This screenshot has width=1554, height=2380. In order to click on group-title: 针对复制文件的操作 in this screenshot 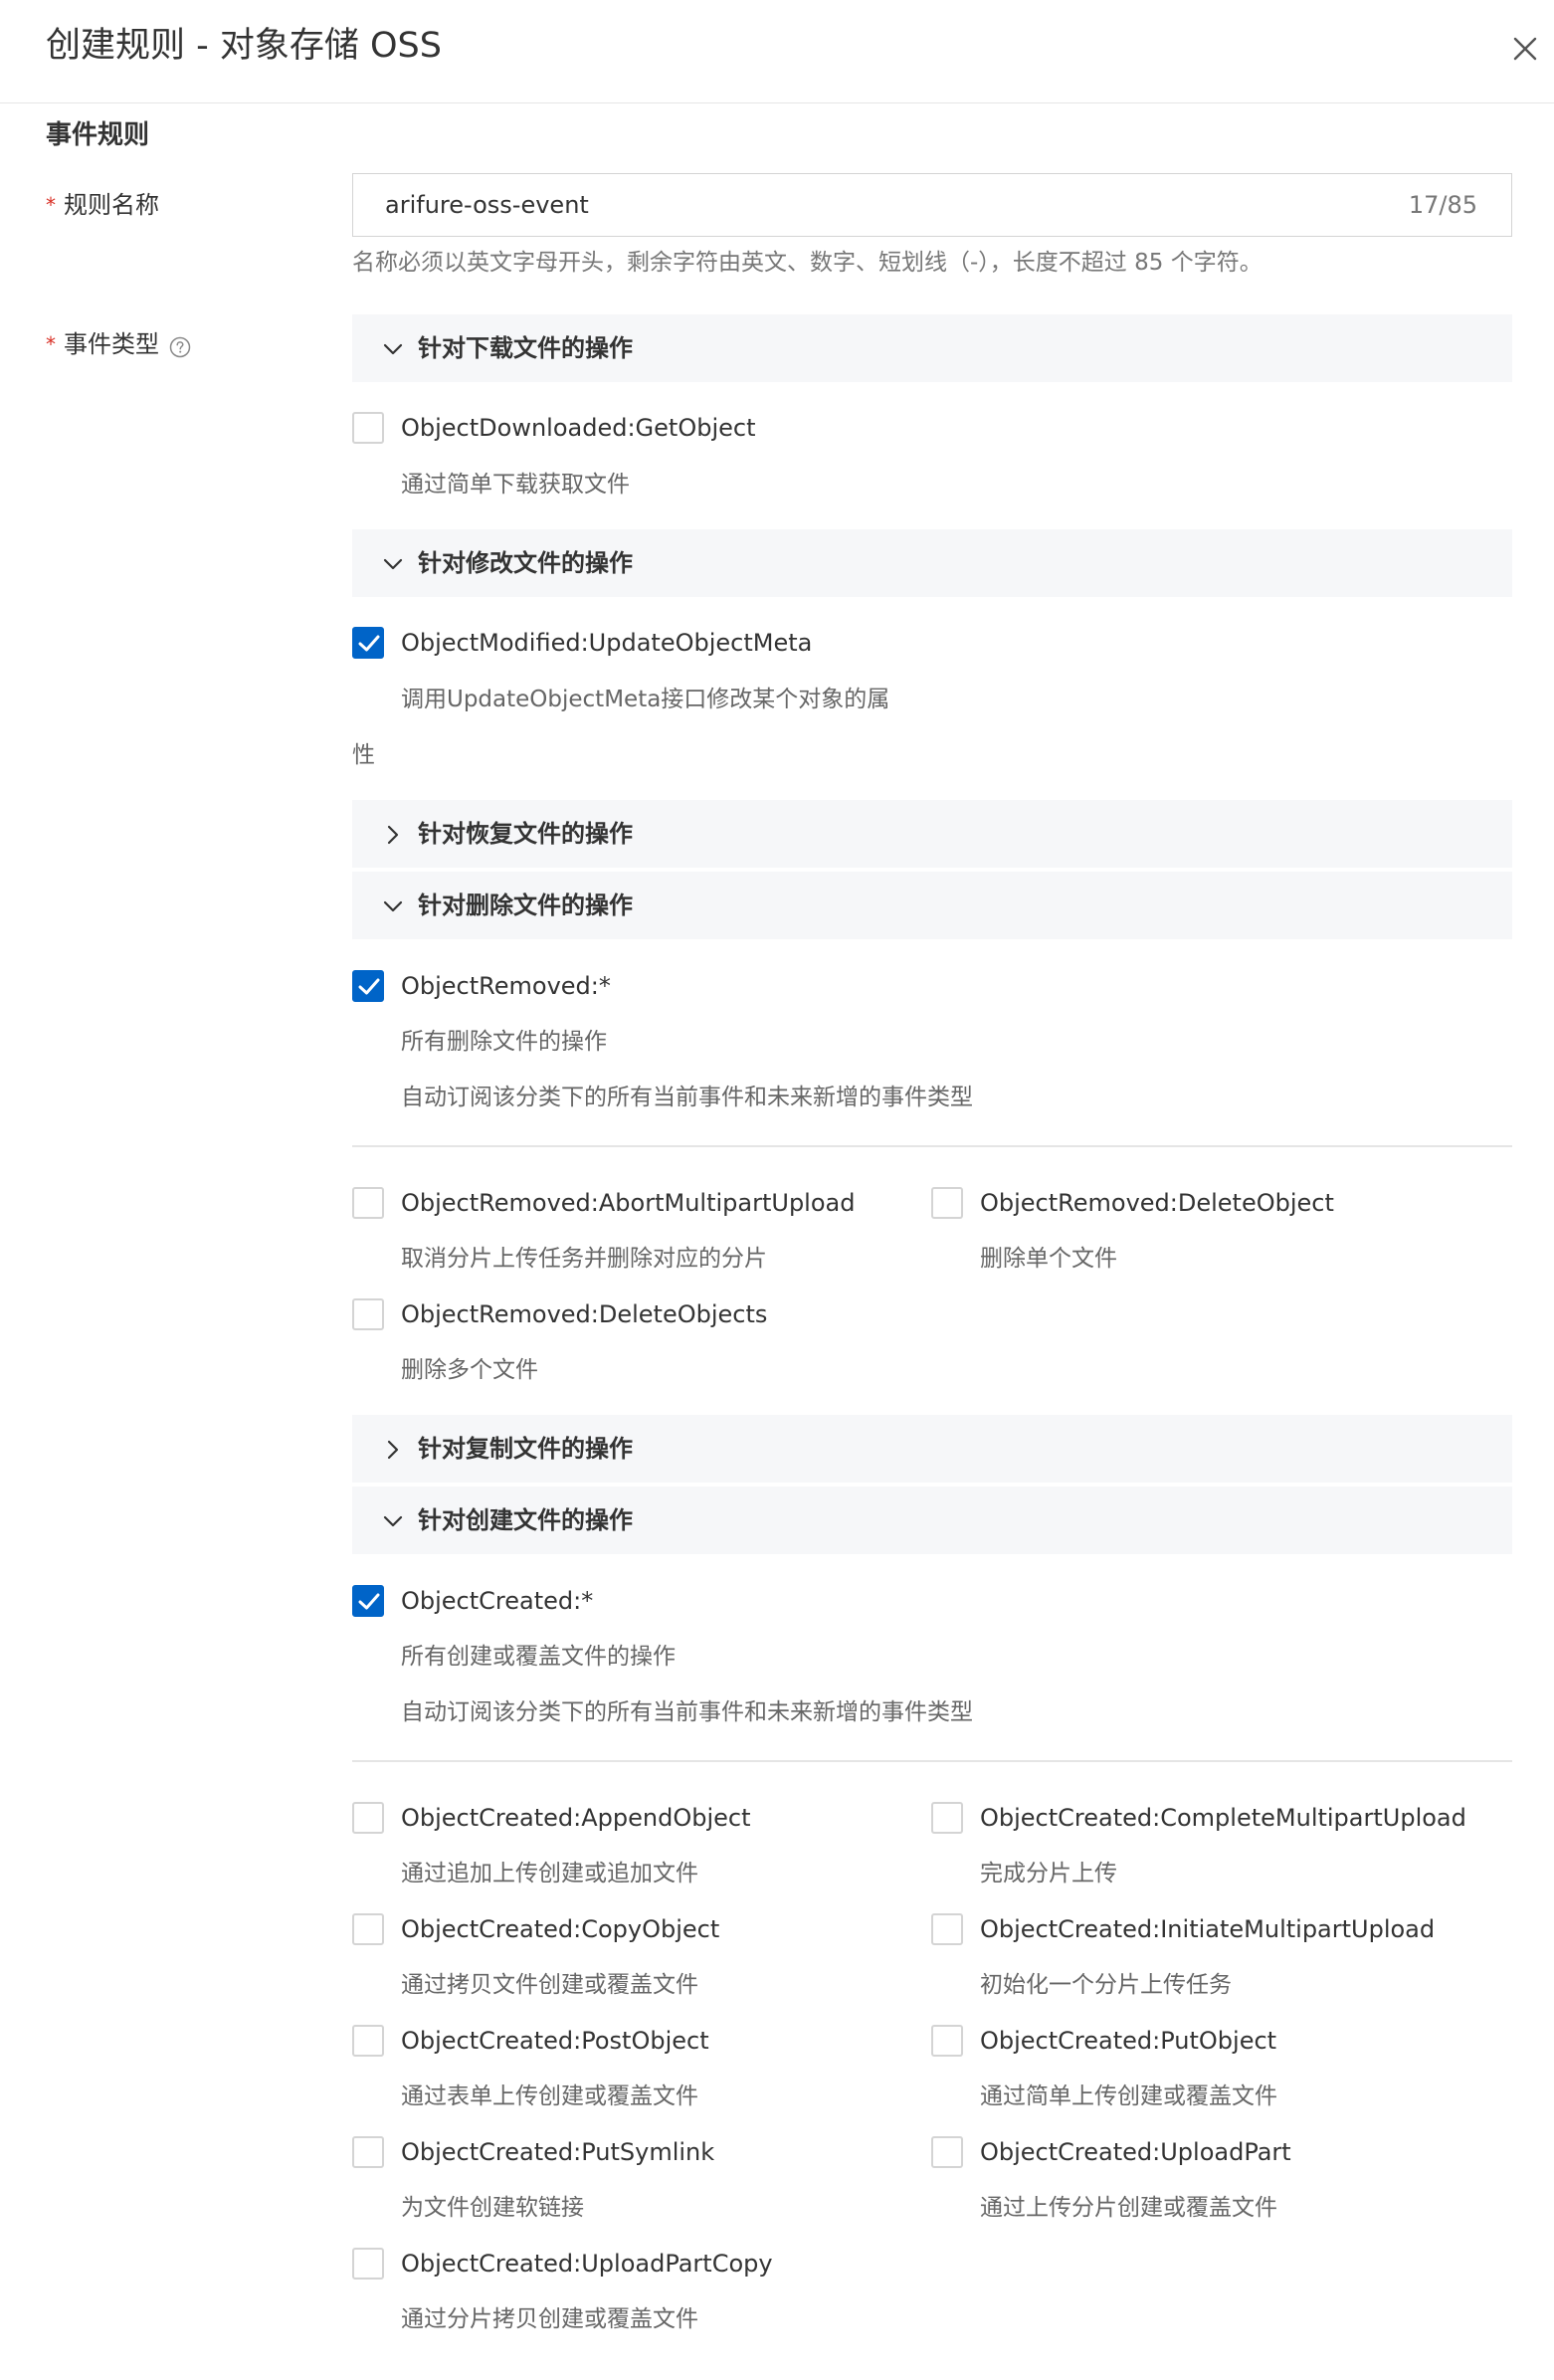, I will do `click(525, 1449)`.